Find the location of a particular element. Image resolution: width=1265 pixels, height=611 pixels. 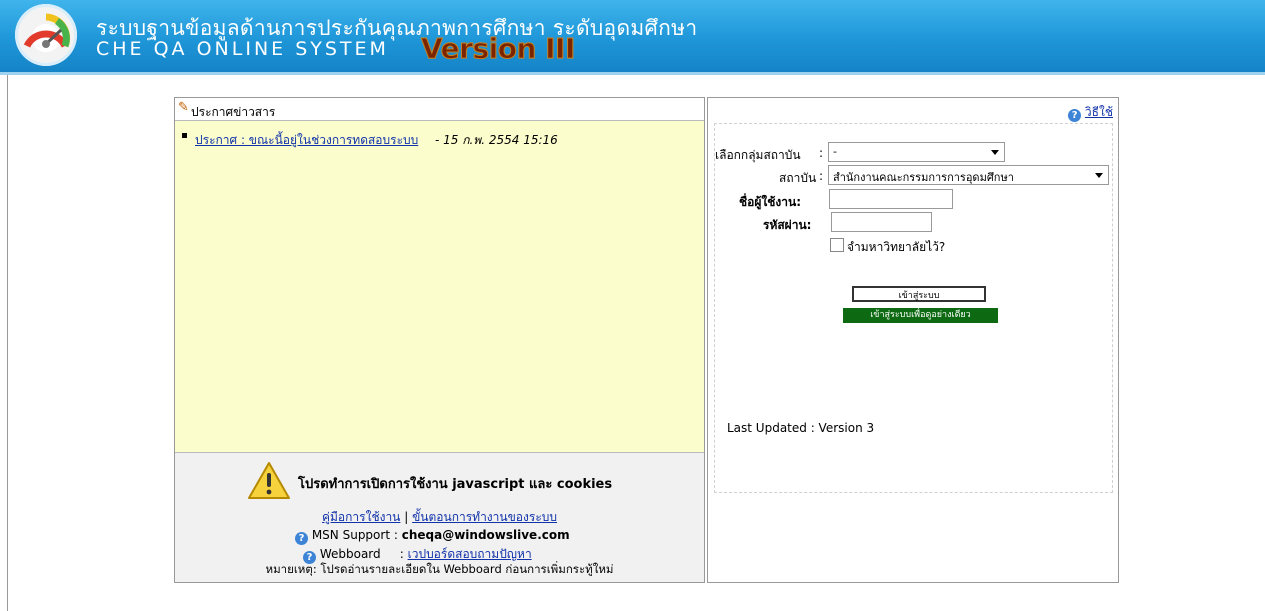

institute-select: สำนักงานคณะกรรมการการอุดมศึกษา is located at coordinates (968, 175).